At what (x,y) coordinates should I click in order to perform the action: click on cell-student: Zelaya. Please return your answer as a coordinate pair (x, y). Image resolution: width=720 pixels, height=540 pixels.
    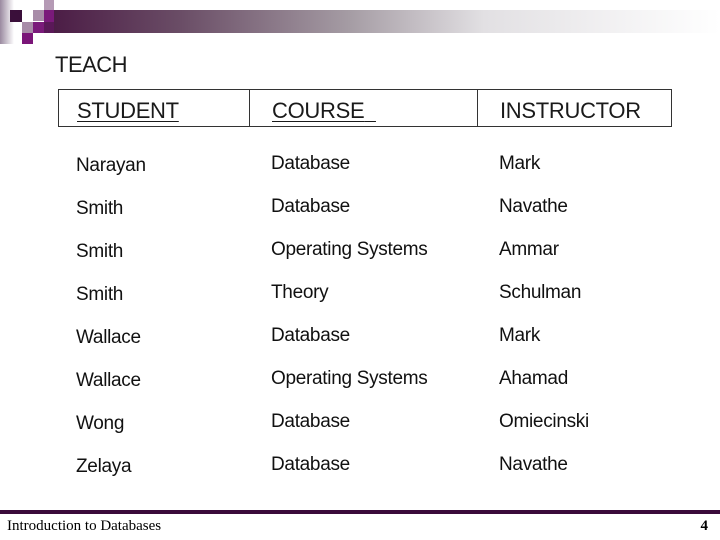
    Looking at the image, I should click on (104, 466).